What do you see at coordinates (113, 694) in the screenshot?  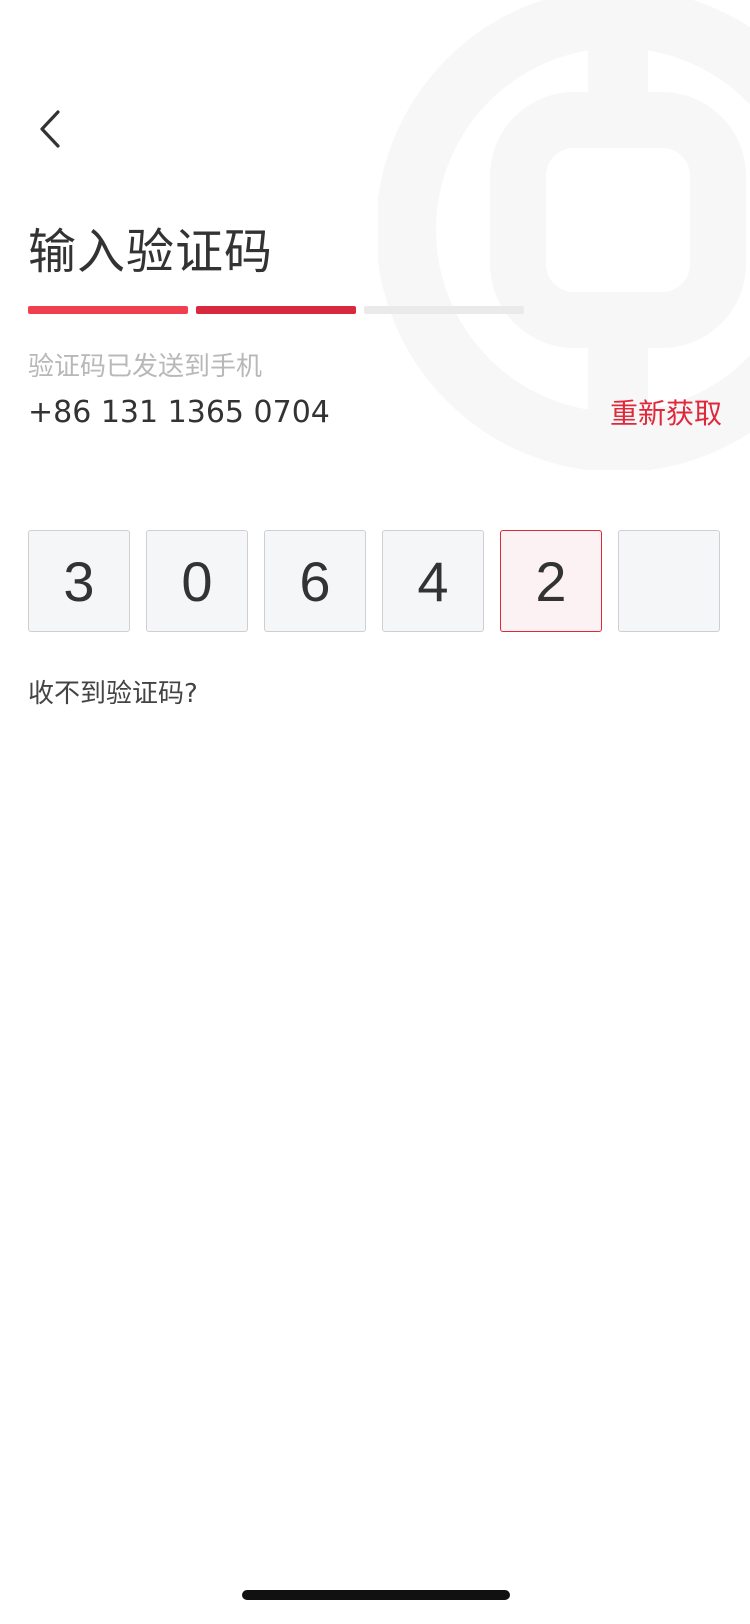 I see `no-code-link: 收不到验证码?` at bounding box center [113, 694].